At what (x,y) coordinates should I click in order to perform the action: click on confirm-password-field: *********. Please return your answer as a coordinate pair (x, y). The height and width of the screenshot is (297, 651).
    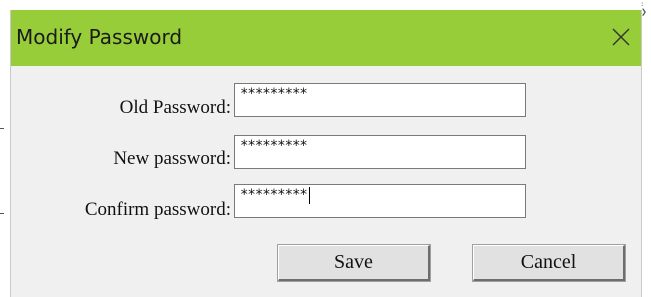
    Looking at the image, I should click on (380, 201).